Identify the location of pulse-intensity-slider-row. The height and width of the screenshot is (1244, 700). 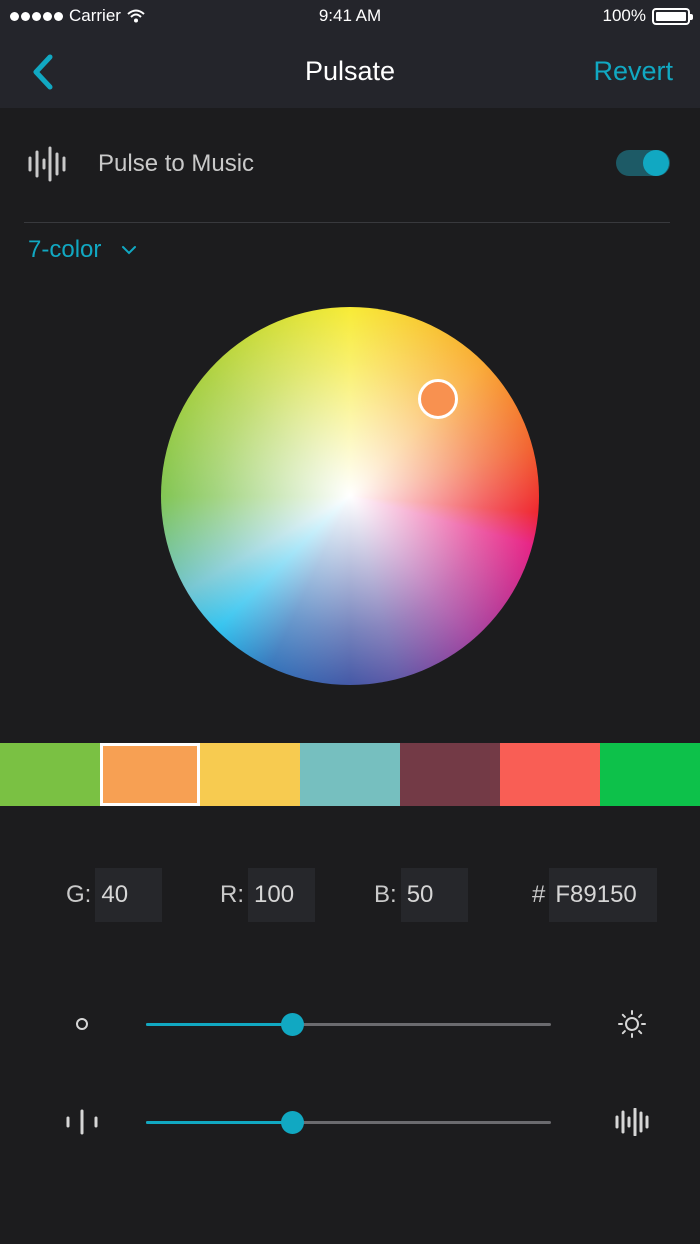
(350, 1122).